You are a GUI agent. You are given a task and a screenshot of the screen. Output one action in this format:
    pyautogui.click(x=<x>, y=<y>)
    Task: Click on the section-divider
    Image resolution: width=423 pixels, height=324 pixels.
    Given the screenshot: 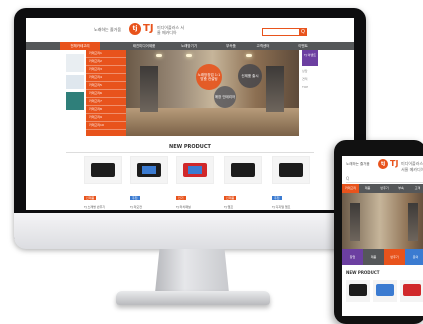 What is the action you would take?
    pyautogui.click(x=190, y=152)
    